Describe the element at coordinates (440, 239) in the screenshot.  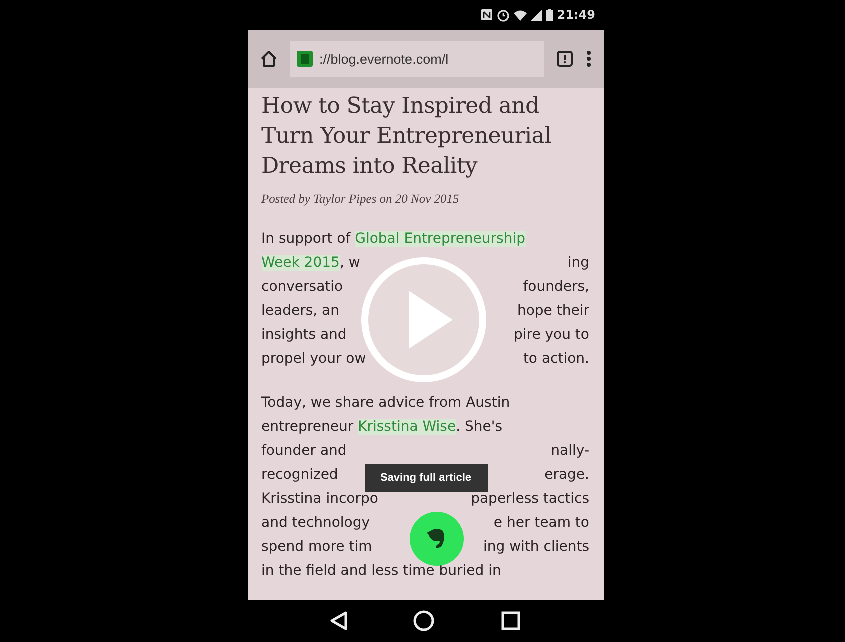
I see `text-link: Global Entrepreneurship` at that location.